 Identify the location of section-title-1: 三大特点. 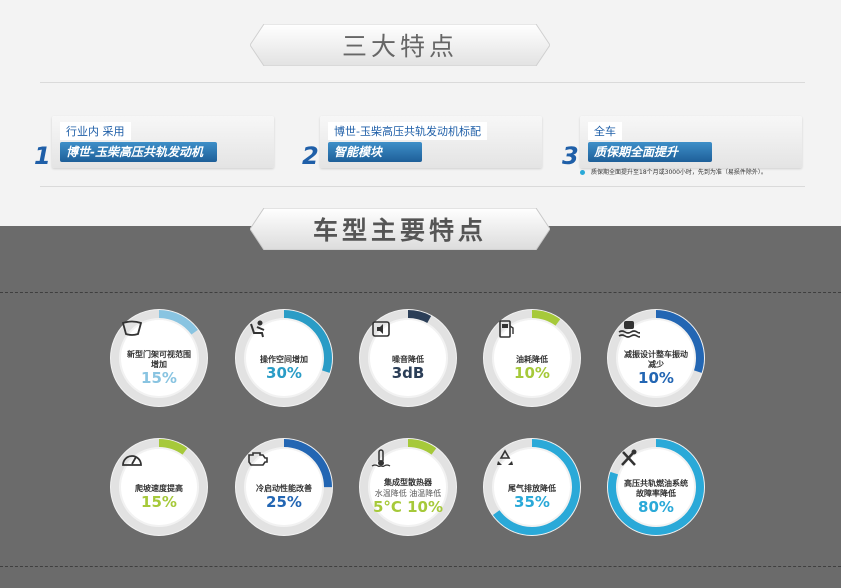
(399, 46).